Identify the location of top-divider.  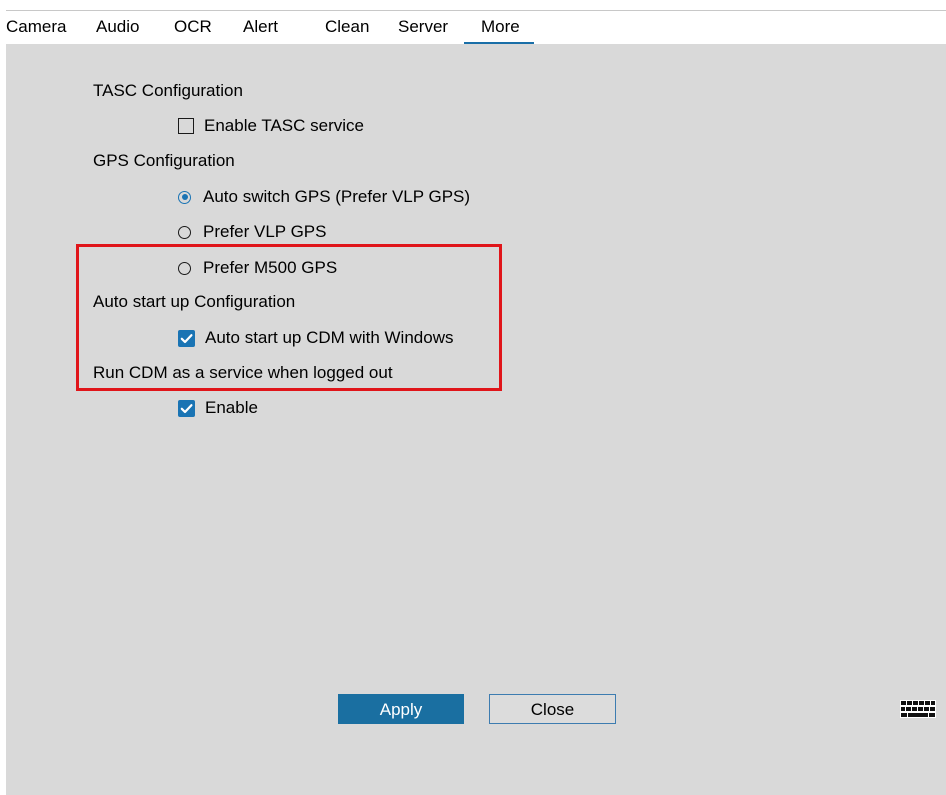
(476, 10).